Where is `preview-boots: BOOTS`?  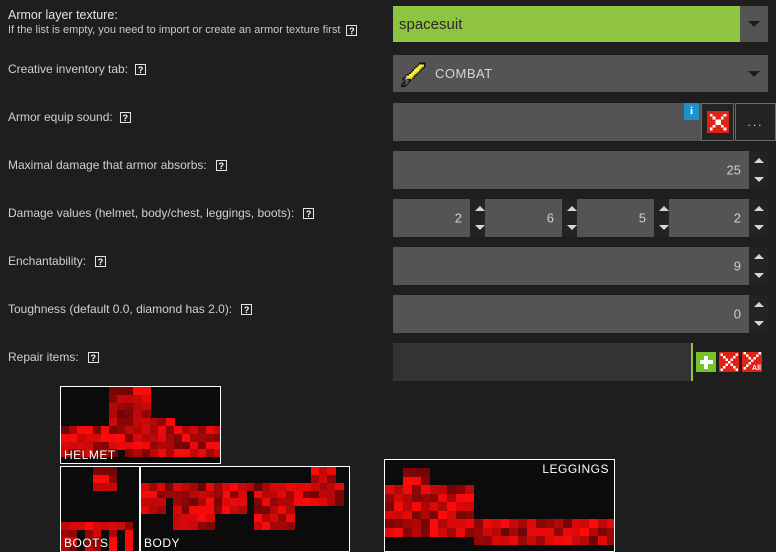 preview-boots: BOOTS is located at coordinates (100, 509).